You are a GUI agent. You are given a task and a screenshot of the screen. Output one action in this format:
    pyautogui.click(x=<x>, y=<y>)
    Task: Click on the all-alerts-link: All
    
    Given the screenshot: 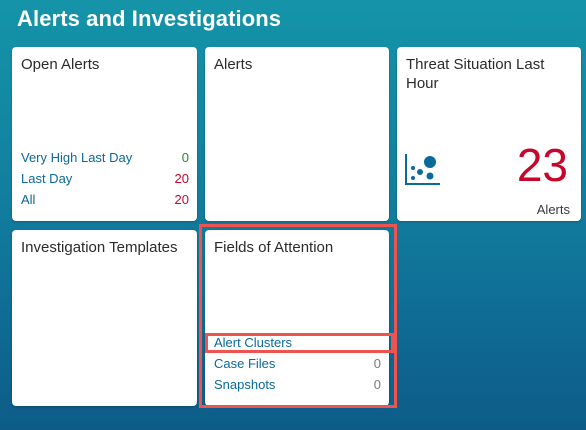 What is the action you would take?
    pyautogui.click(x=28, y=200)
    